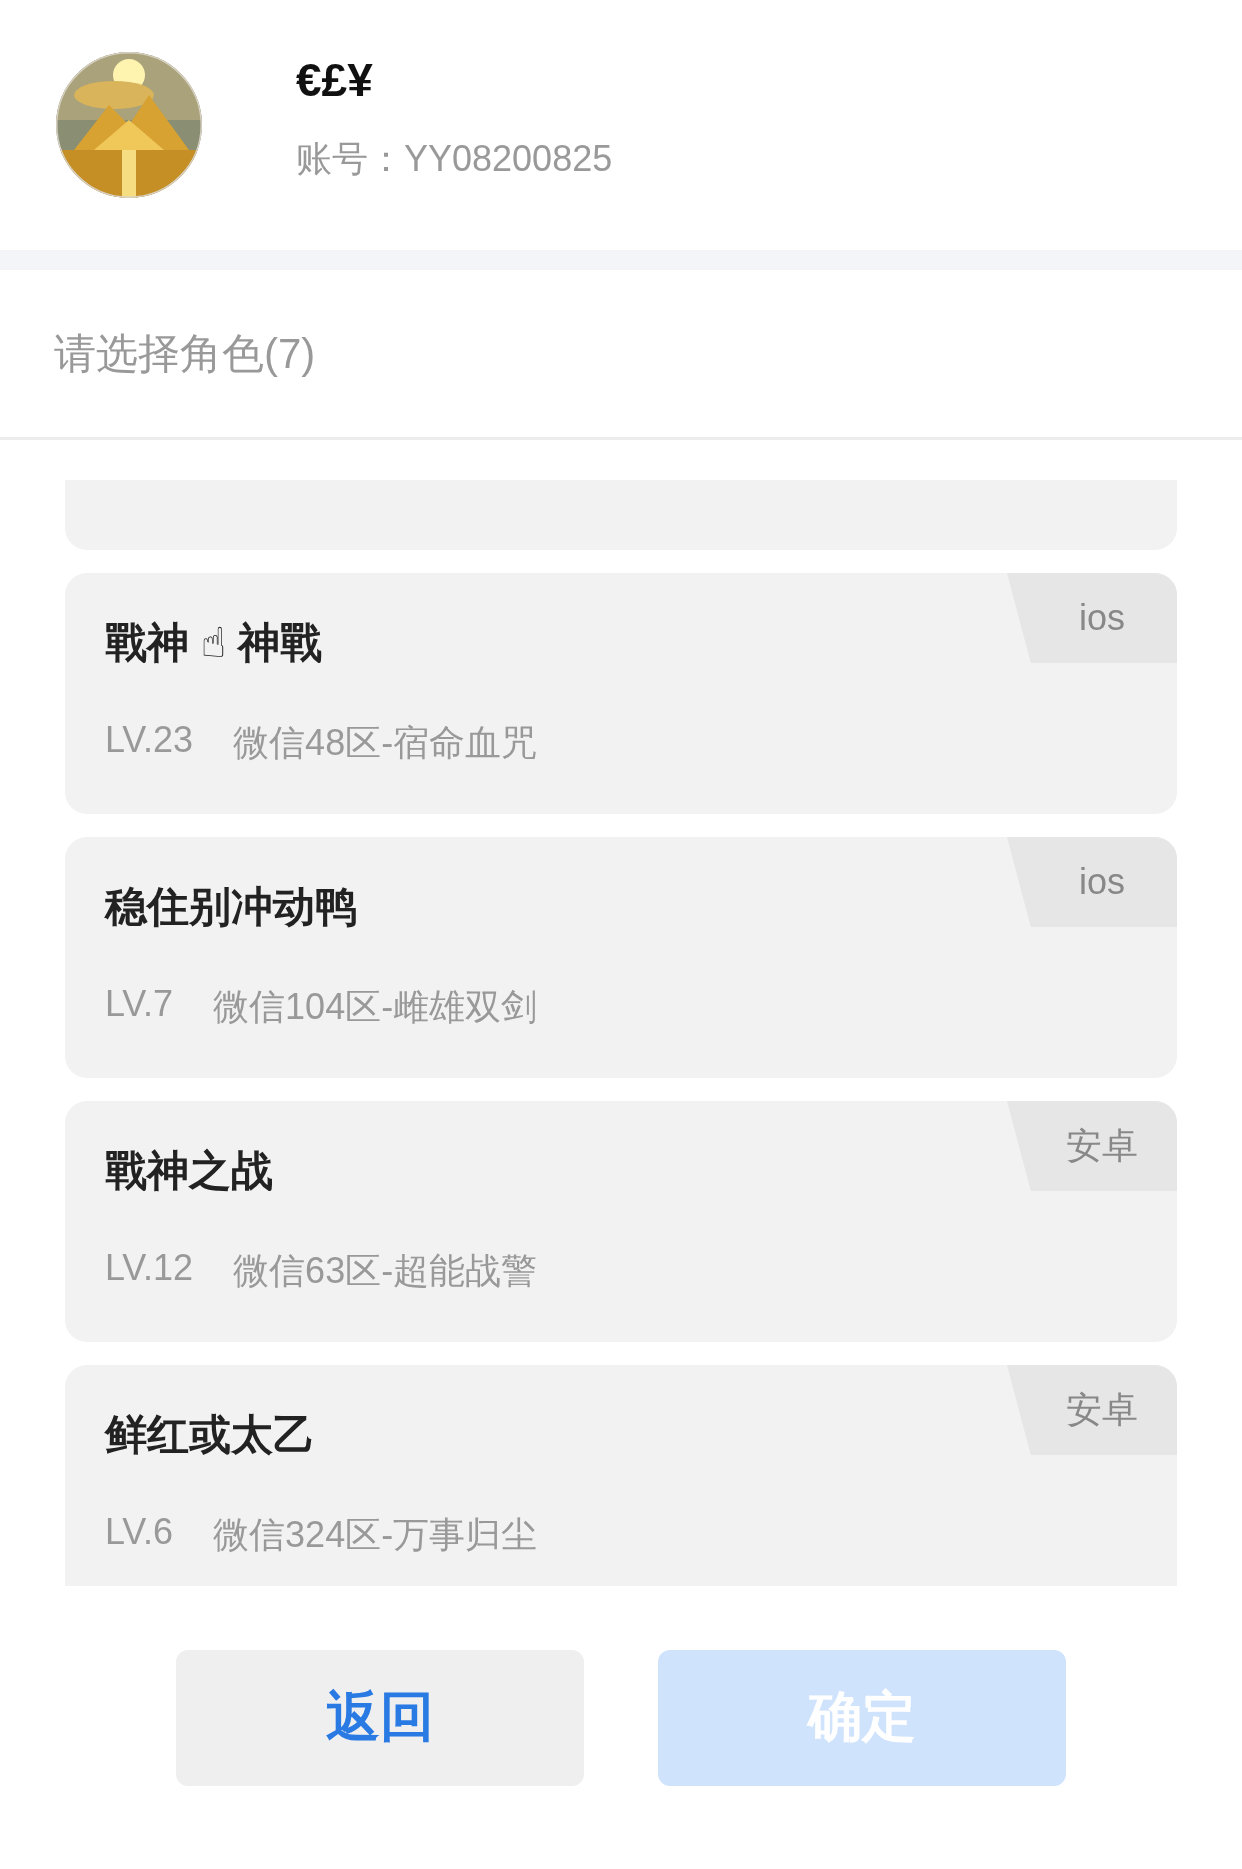  Describe the element at coordinates (189, 1171) in the screenshot. I see `role-name: 戰神之战` at that location.